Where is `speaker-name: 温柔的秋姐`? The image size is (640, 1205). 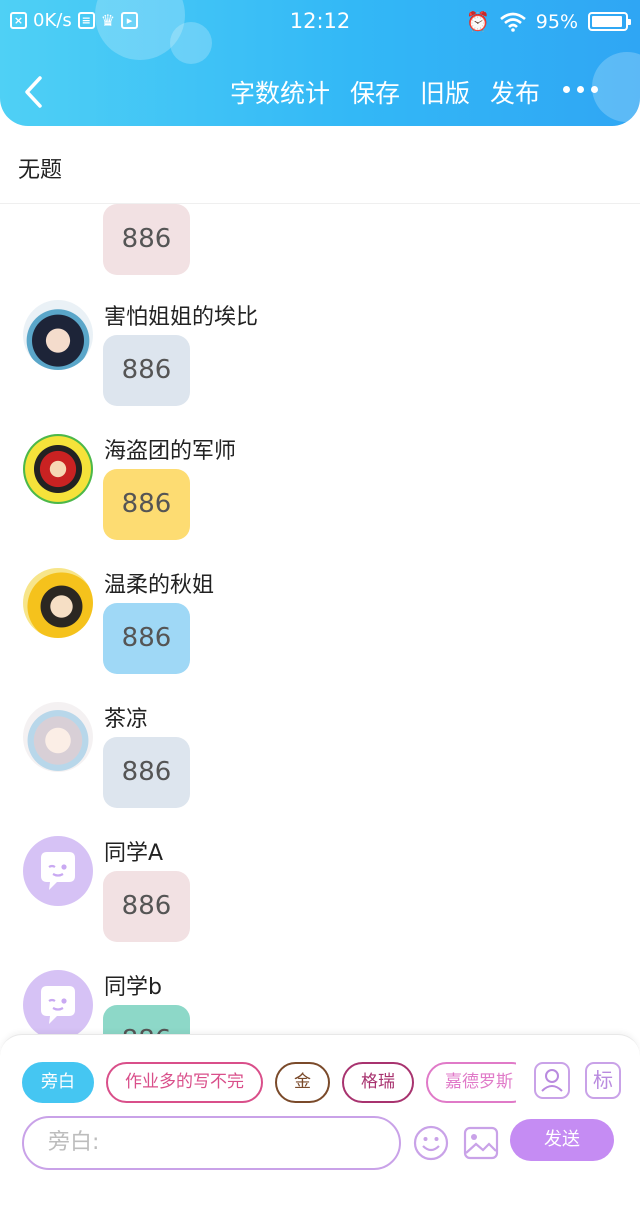
speaker-name: 温柔的秋姐 is located at coordinates (159, 585).